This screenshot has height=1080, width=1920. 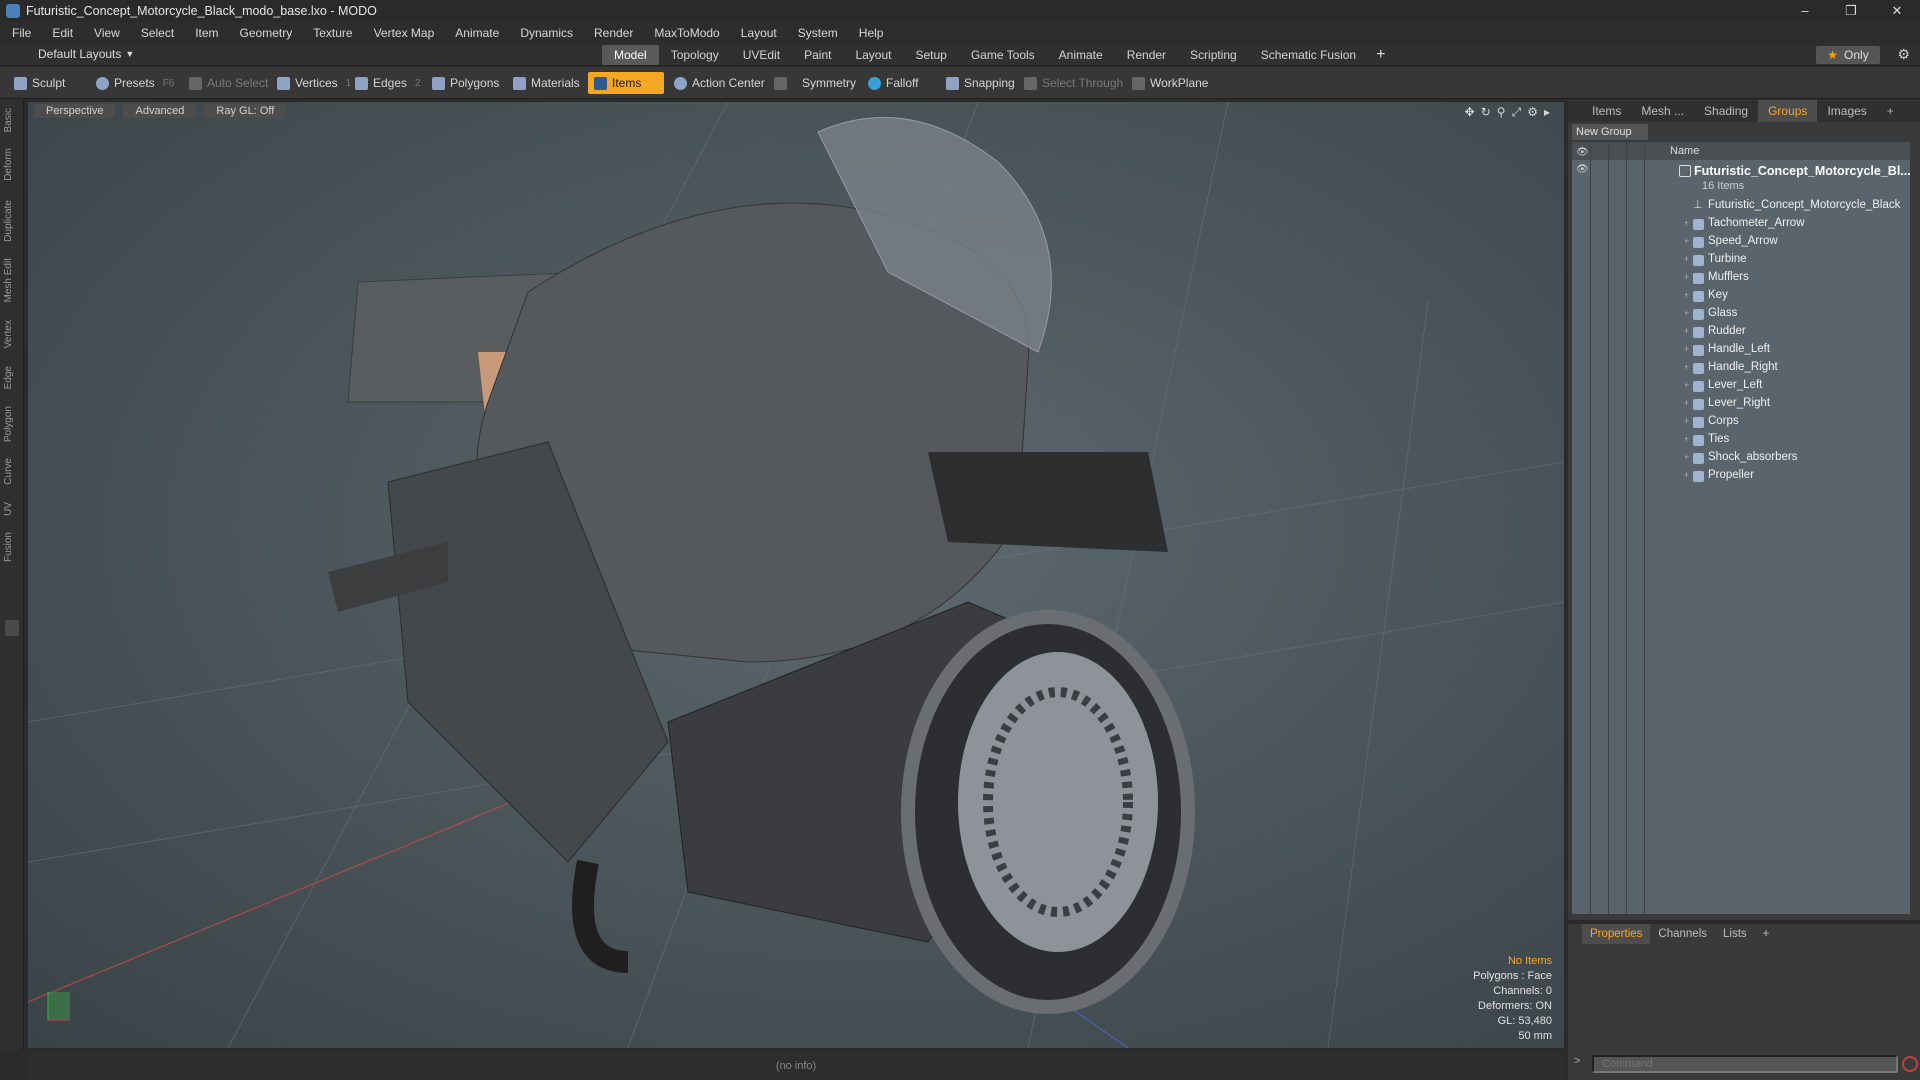 What do you see at coordinates (1081, 55) in the screenshot?
I see `tab-animate: Animate` at bounding box center [1081, 55].